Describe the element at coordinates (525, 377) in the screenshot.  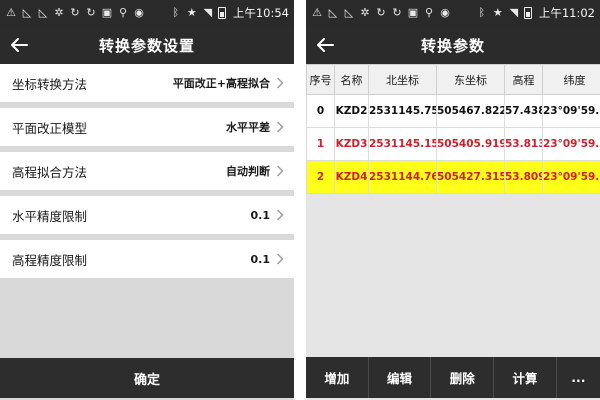
I see `calculate-button: 计算` at that location.